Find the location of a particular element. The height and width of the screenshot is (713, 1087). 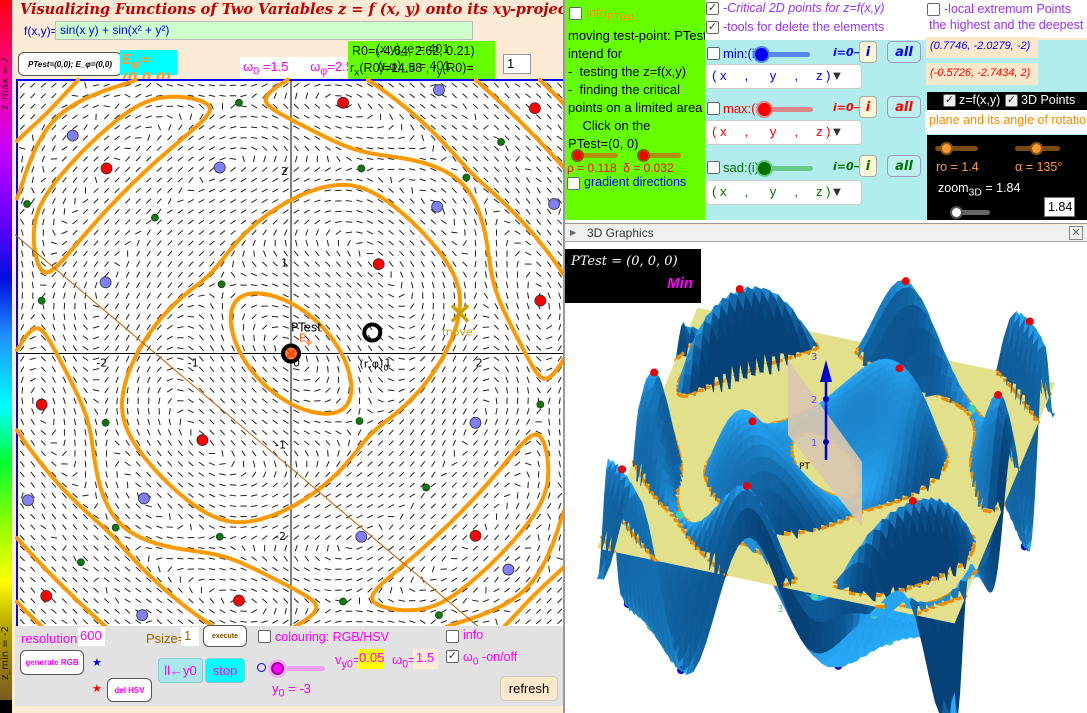

min-i-button: i is located at coordinates (868, 52).